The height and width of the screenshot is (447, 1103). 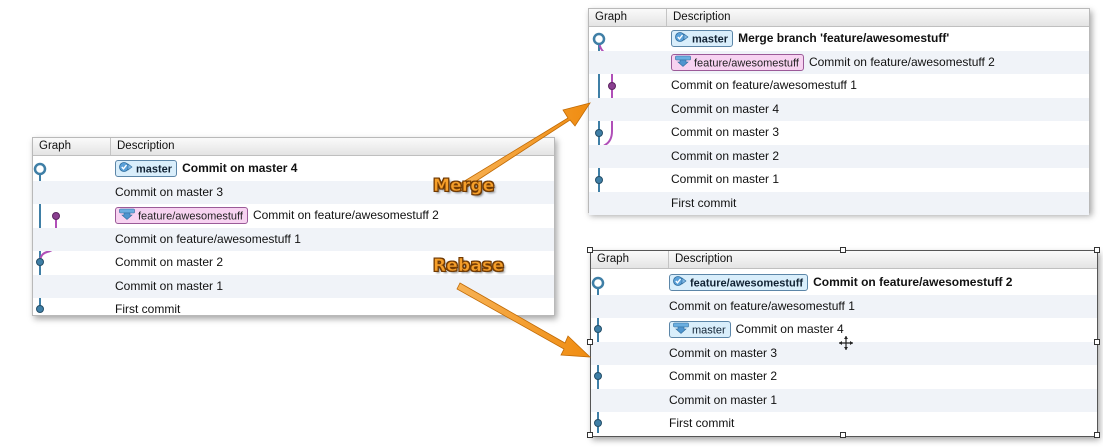 I want to click on rebase-arrow, so click(x=524, y=320).